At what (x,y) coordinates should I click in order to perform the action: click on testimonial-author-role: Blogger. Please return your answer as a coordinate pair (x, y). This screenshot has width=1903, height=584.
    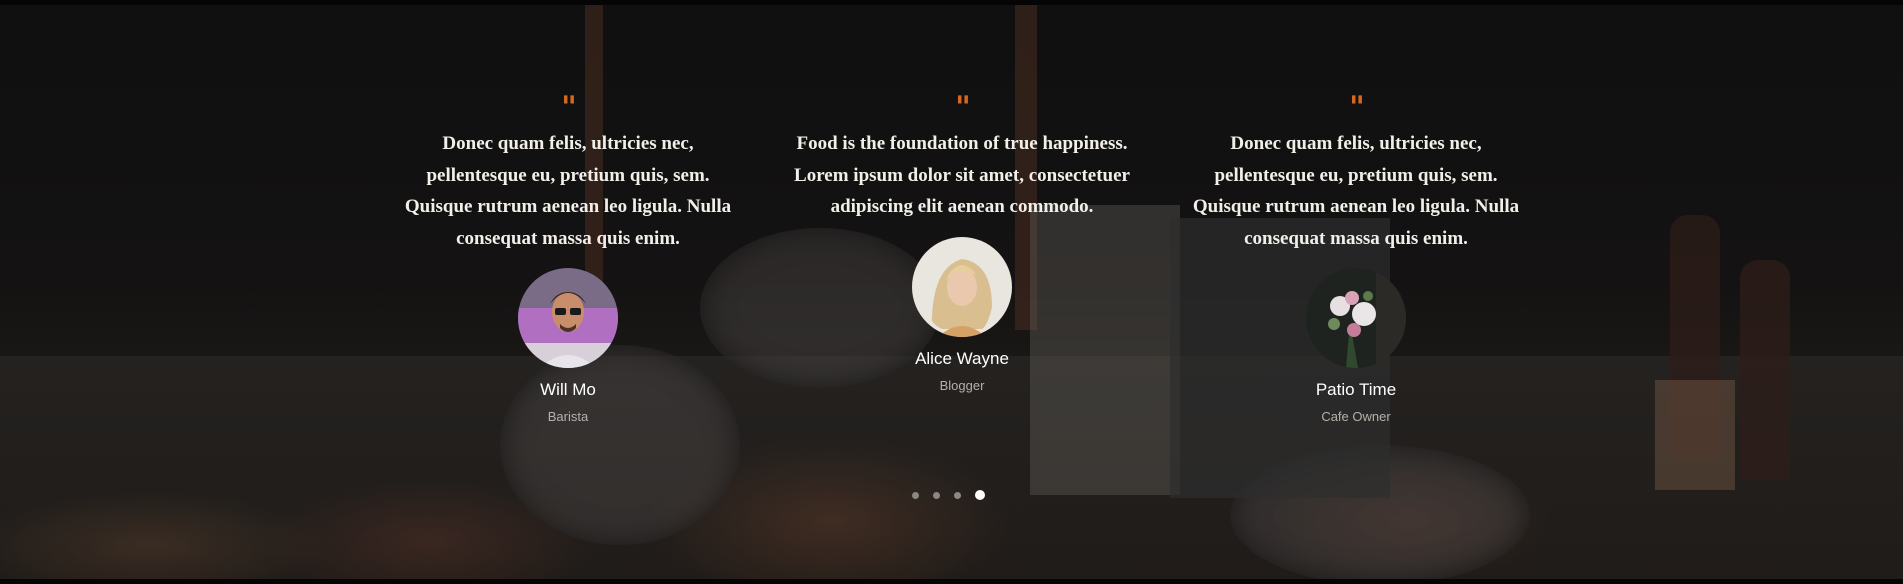
    Looking at the image, I should click on (962, 385).